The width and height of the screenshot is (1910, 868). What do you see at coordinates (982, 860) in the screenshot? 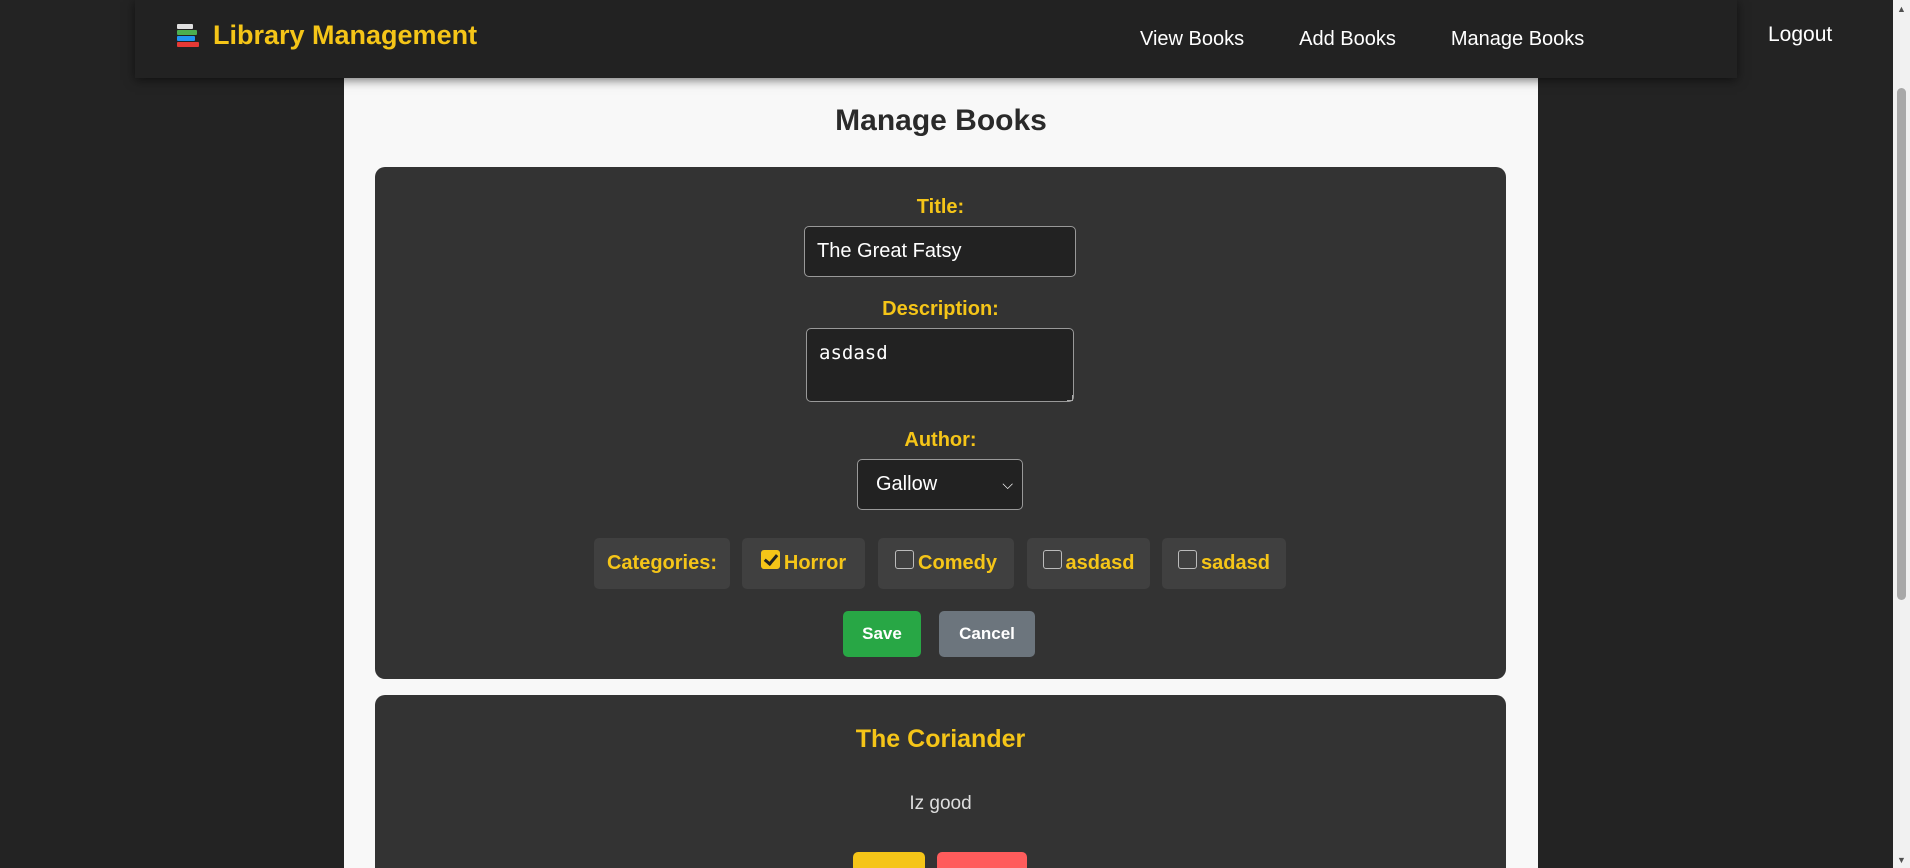
I see `delete-button` at bounding box center [982, 860].